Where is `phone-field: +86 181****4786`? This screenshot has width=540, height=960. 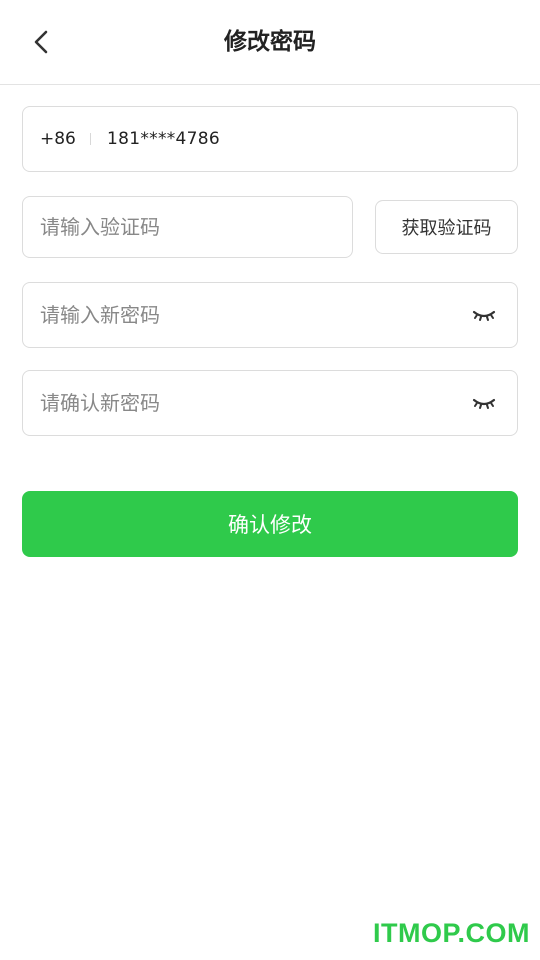
phone-field: +86 181****4786 is located at coordinates (270, 139).